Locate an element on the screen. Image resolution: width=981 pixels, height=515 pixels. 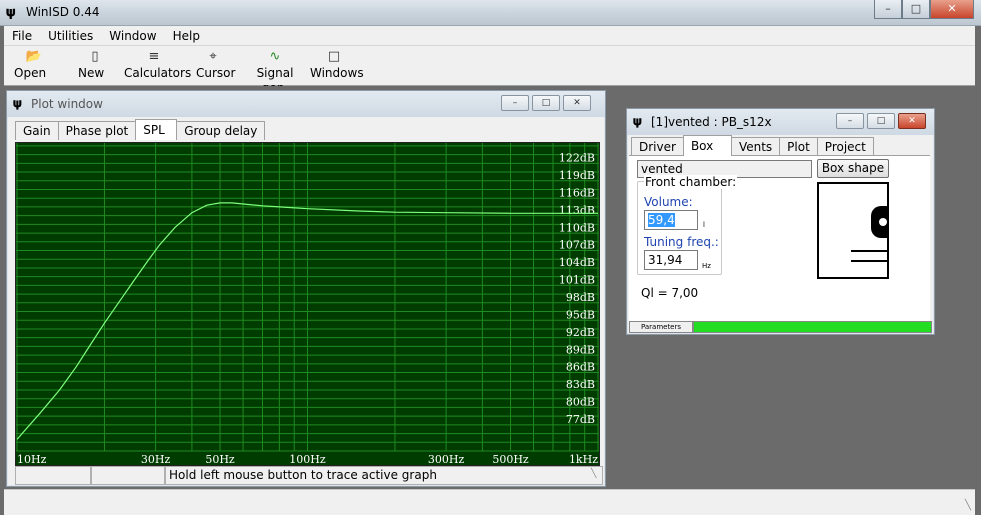
parameters-progress is located at coordinates (812, 327).